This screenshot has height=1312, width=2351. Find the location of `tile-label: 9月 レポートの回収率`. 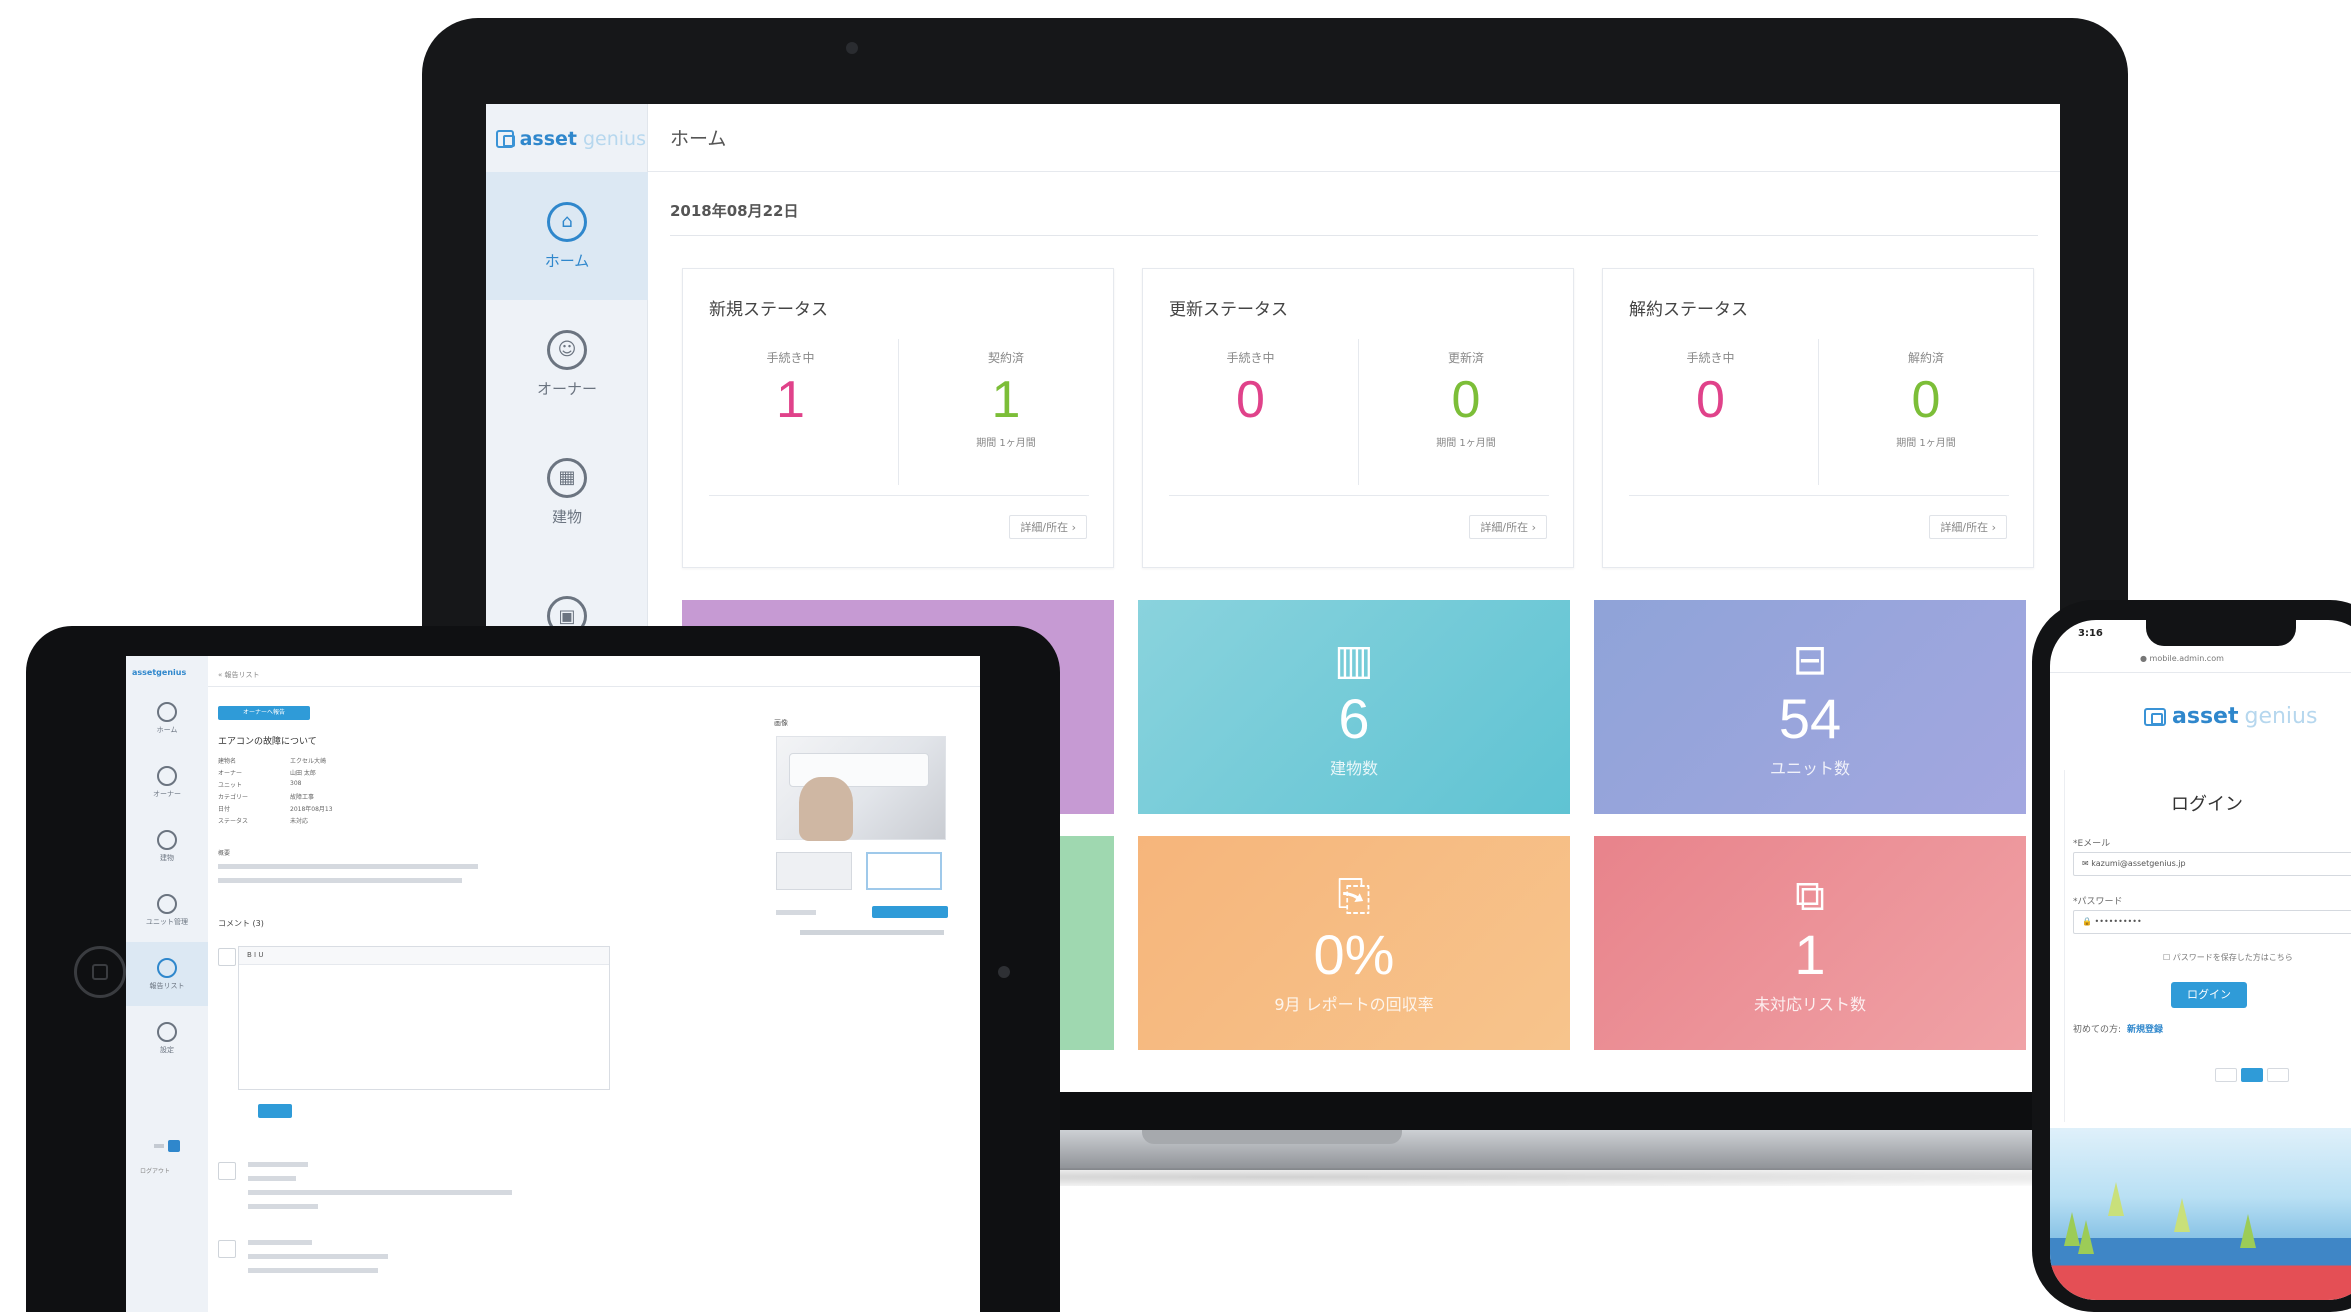

tile-label: 9月 レポートの回収率 is located at coordinates (1354, 1004).